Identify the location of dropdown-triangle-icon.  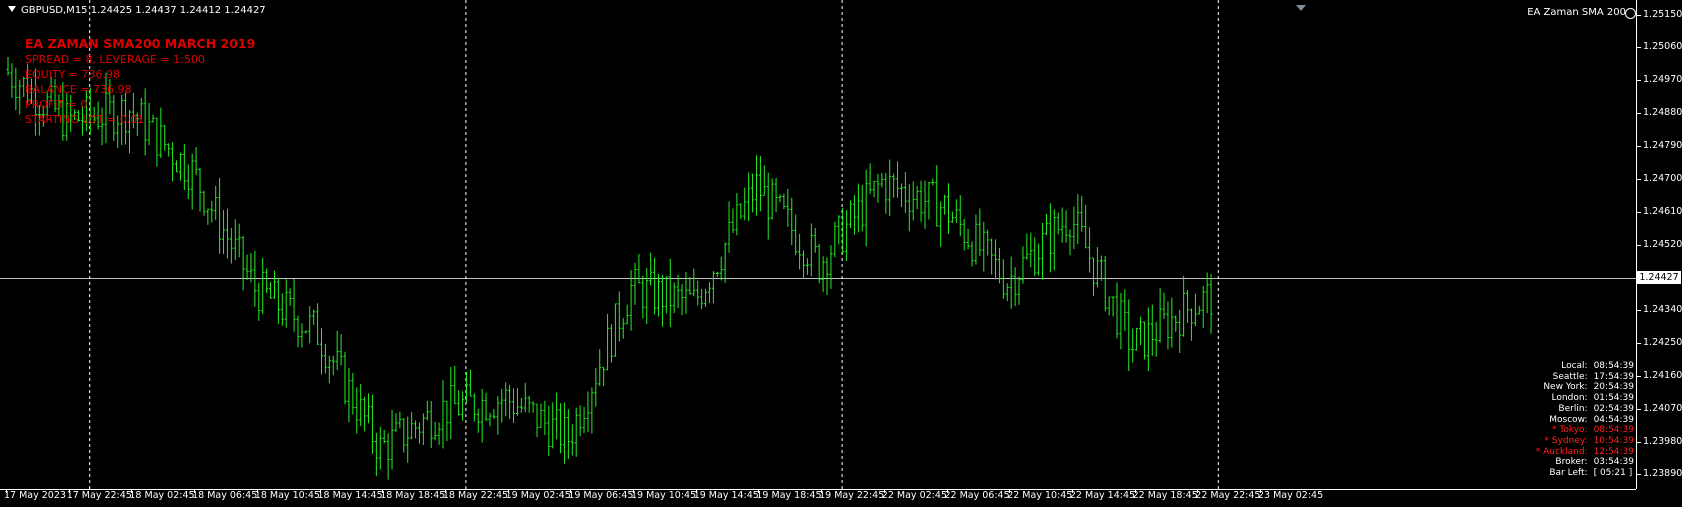
(12, 9).